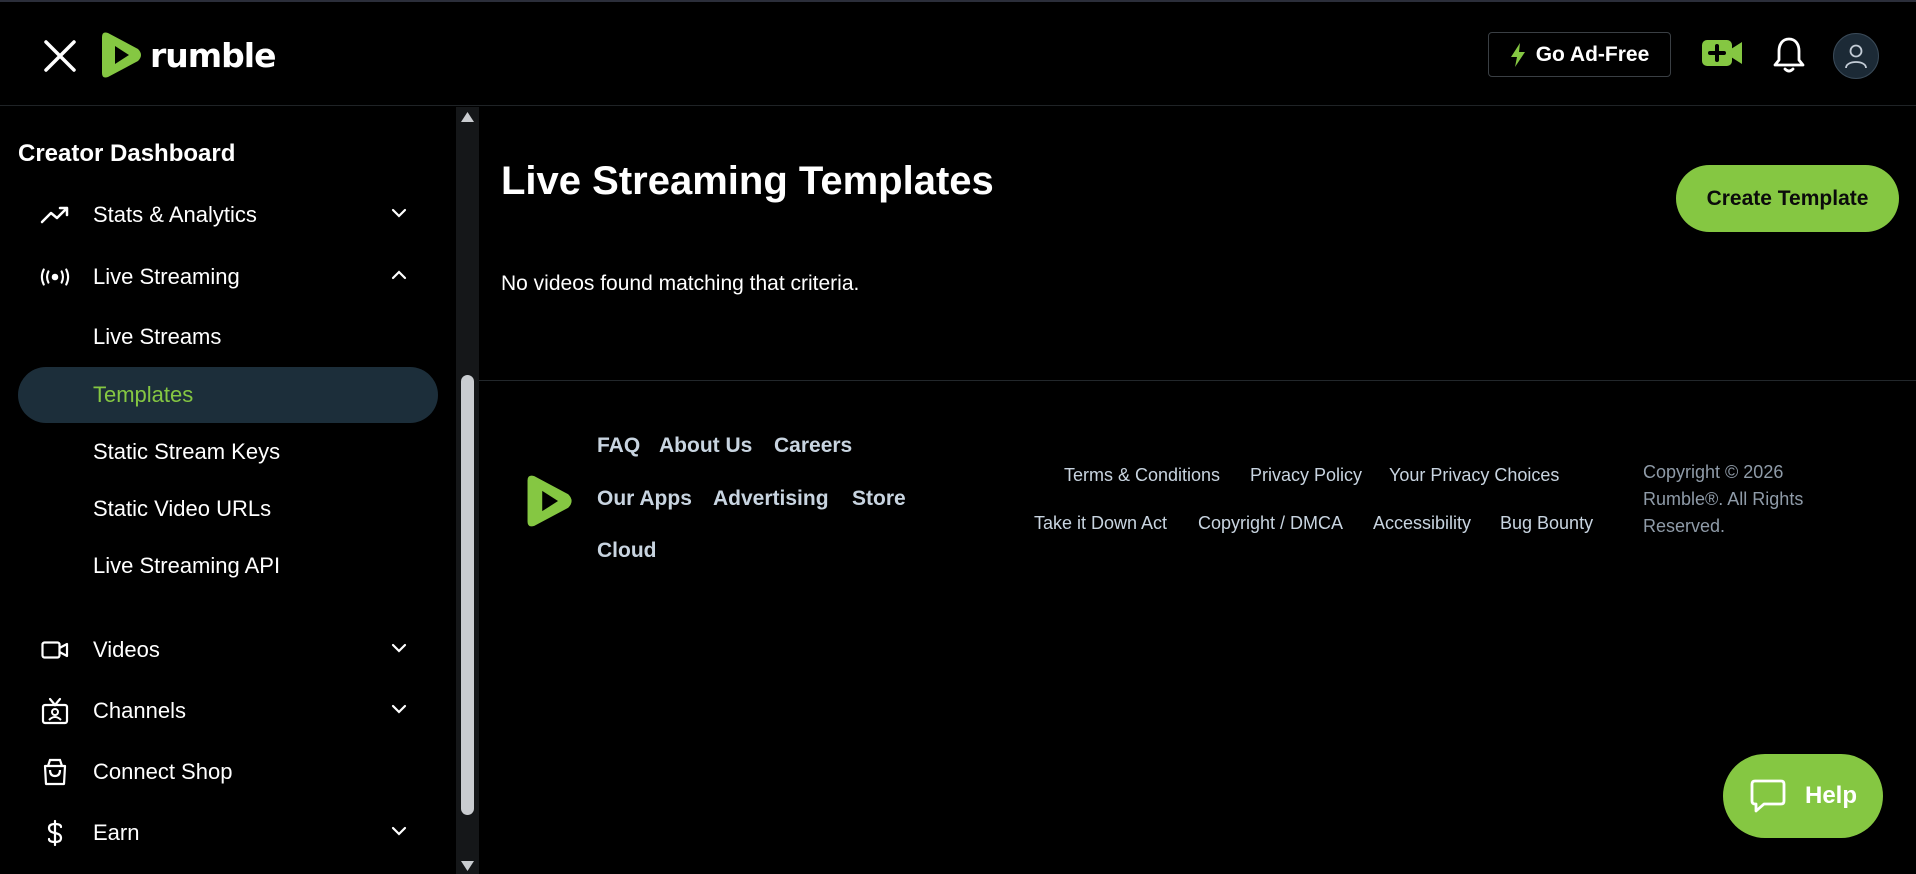 The width and height of the screenshot is (1916, 874). Describe the element at coordinates (1422, 523) in the screenshot. I see `footer-legal-accessibility: Accessibility` at that location.